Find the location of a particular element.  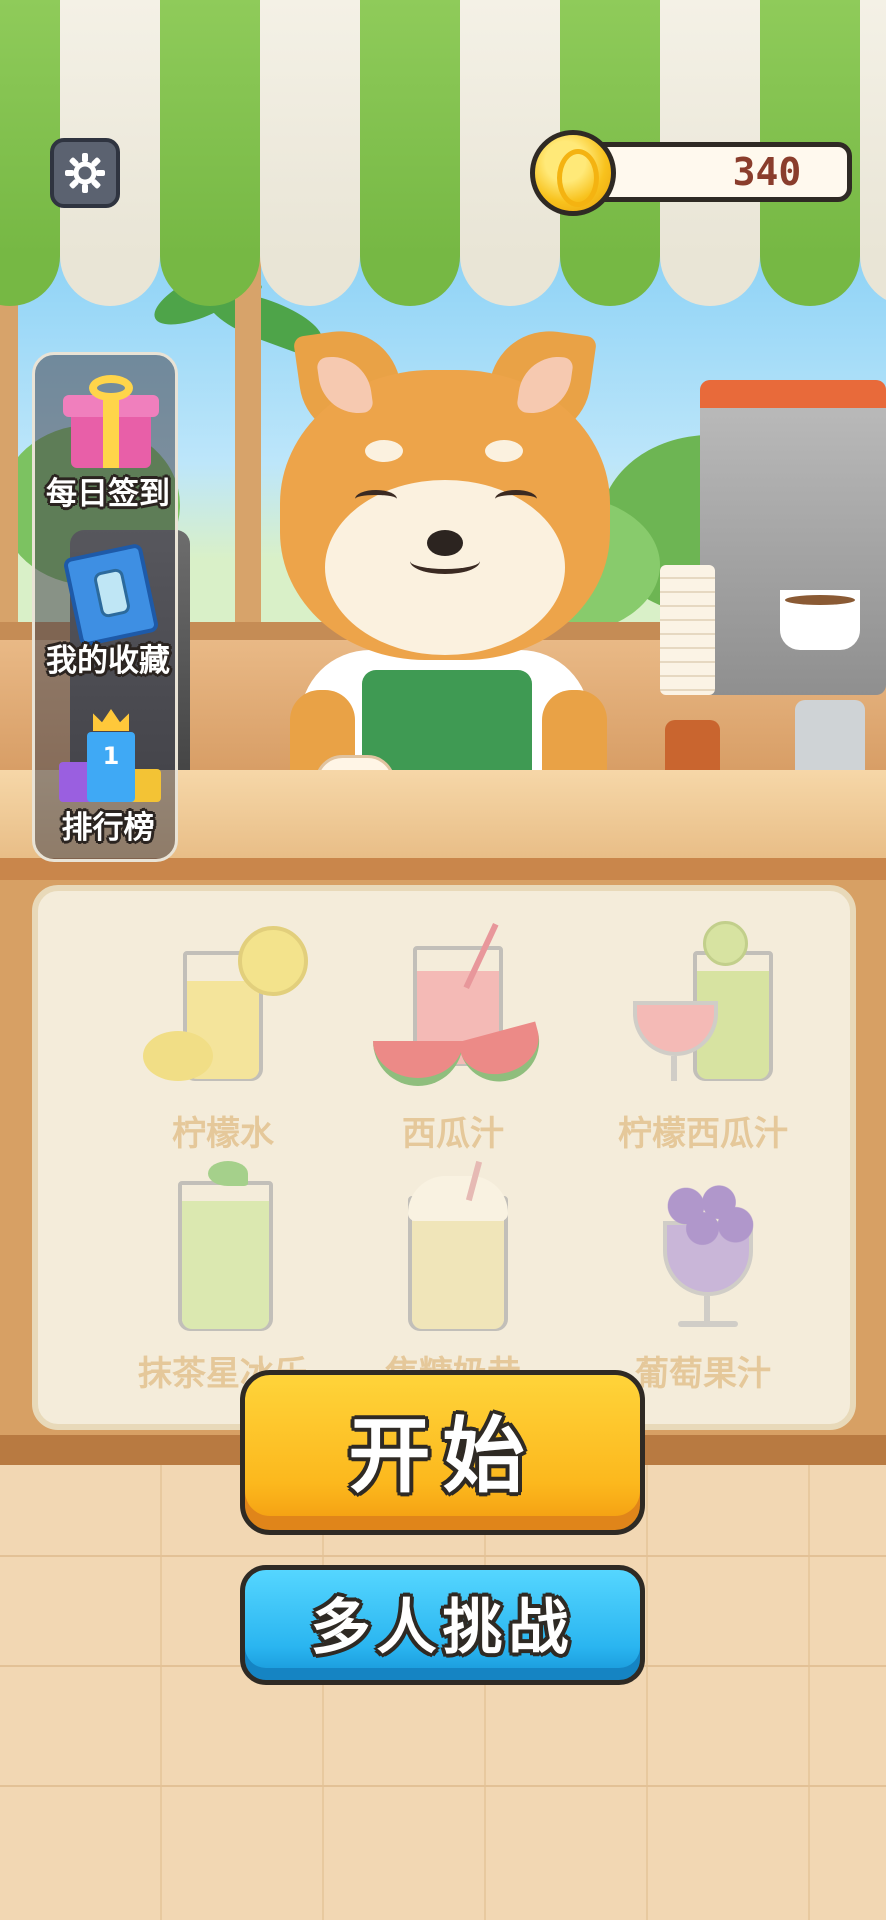

side-menu: 每日签到 我的收藏 1 排行榜 is located at coordinates (105, 607).